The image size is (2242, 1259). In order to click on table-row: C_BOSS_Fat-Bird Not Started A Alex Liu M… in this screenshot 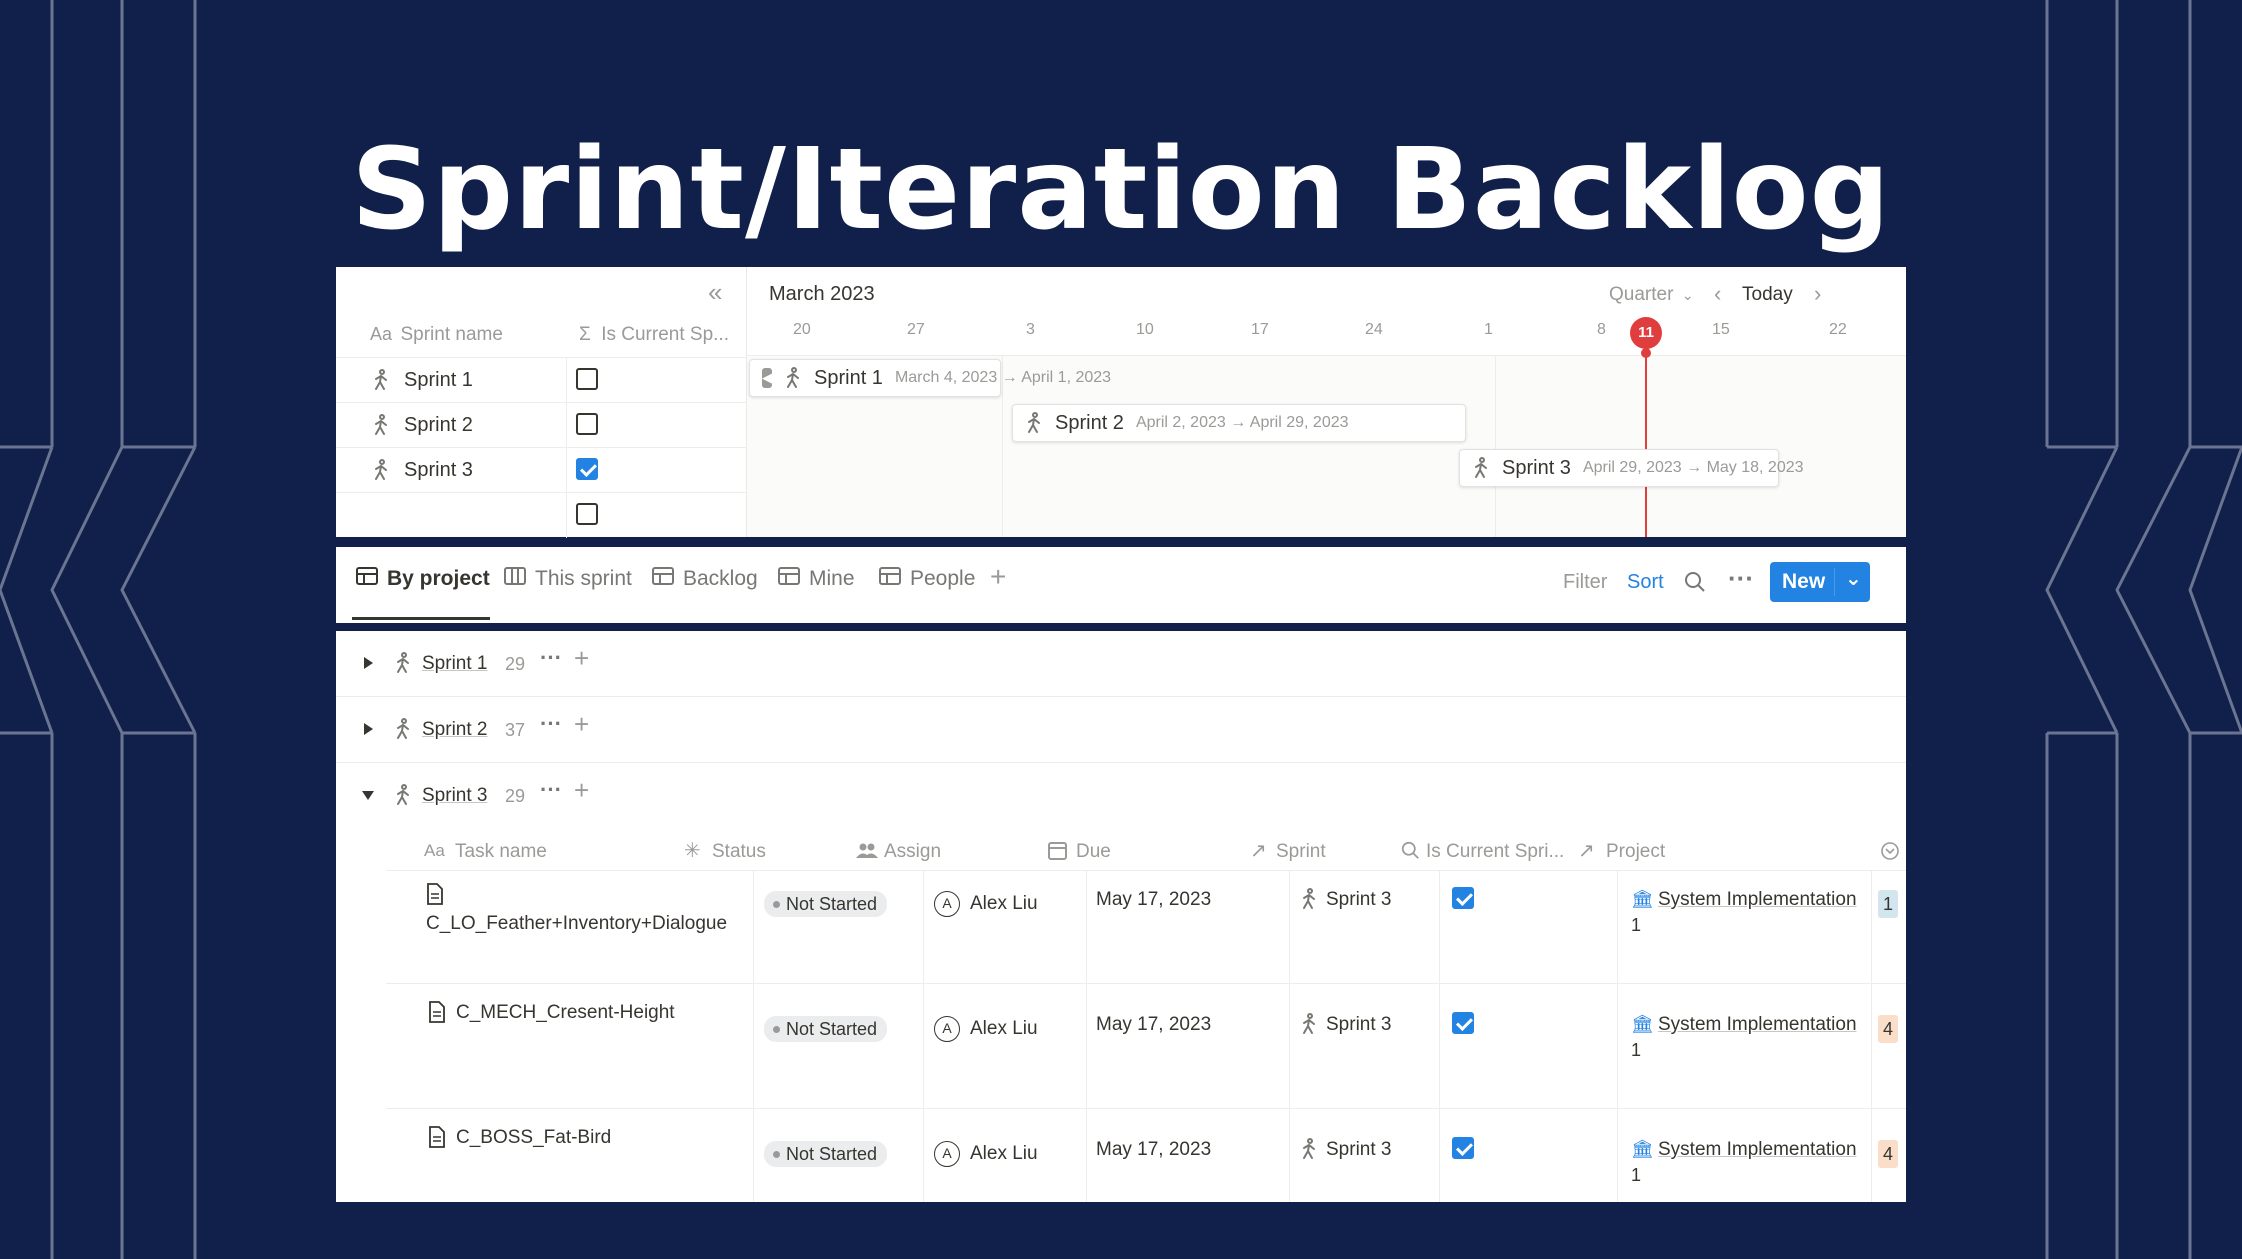, I will do `click(1146, 1161)`.